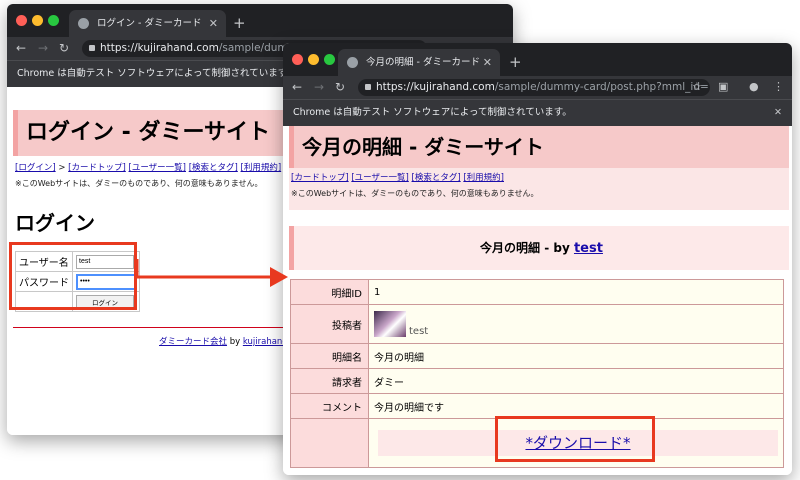 This screenshot has height=480, width=800. Describe the element at coordinates (527, 248) in the screenshot. I see `detail-heading-text: 今月の明細 - by` at that location.